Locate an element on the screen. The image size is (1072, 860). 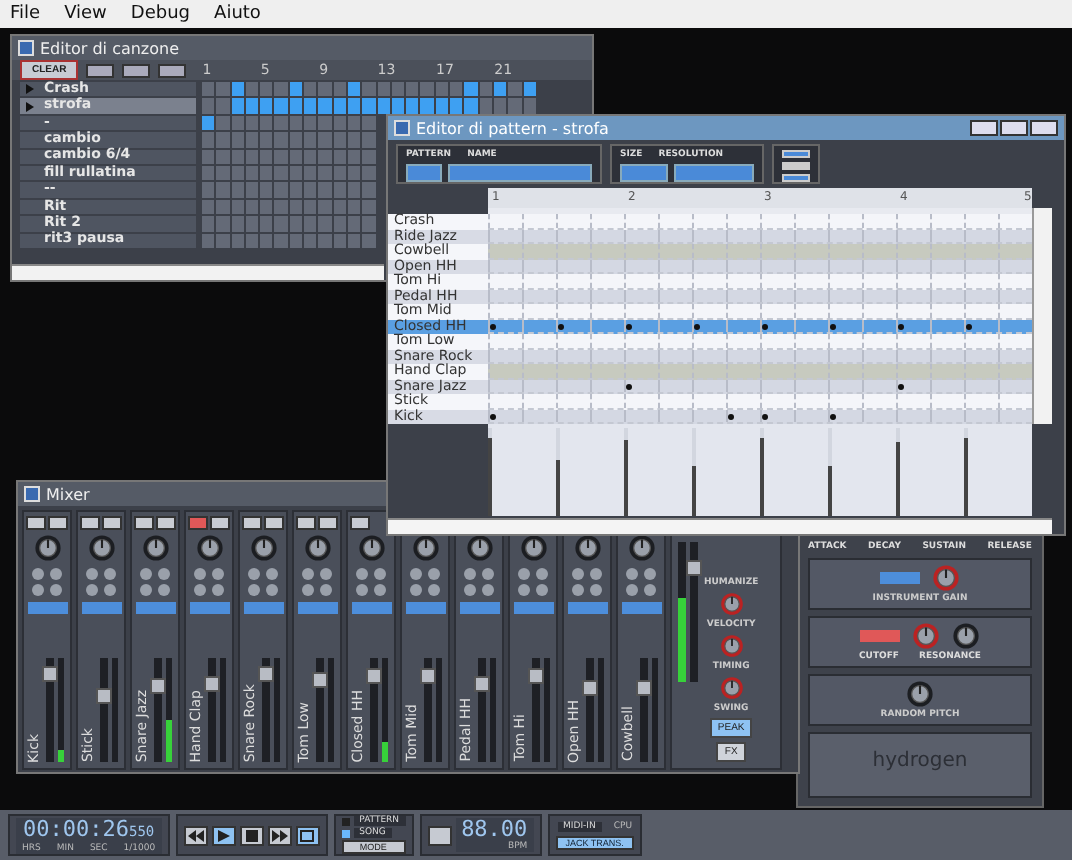
minimize-button is located at coordinates (984, 128).